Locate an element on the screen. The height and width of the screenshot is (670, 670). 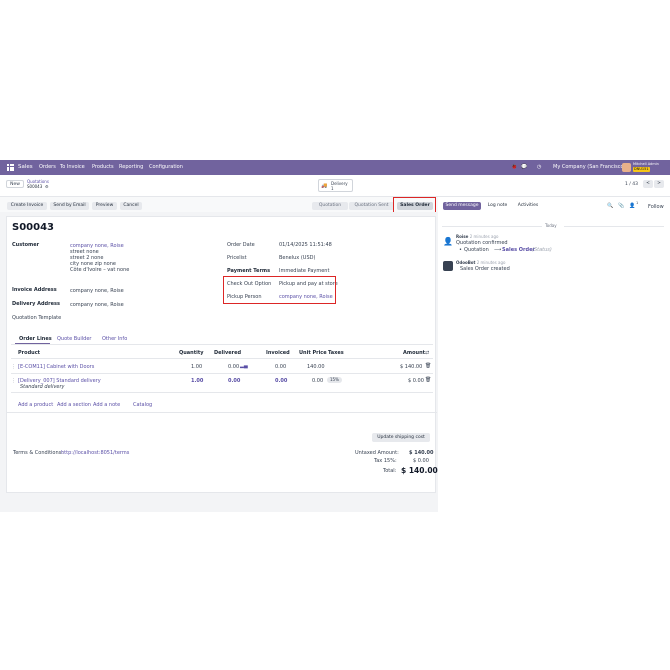
delivery-smart-button: 🚚 Delivery 1 is located at coordinates (335, 185).